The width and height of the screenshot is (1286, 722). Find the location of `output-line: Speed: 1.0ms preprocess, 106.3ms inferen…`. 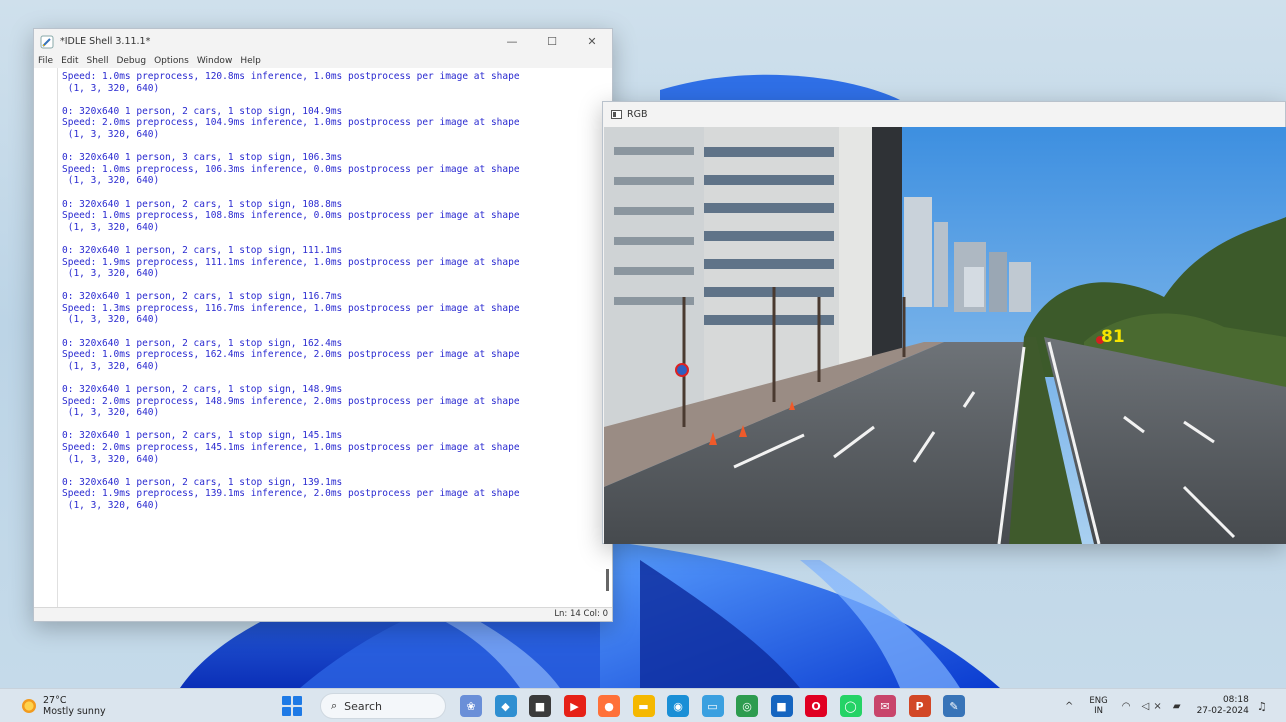

output-line: Speed: 1.0ms preprocess, 106.3ms inferen… is located at coordinates (291, 169).